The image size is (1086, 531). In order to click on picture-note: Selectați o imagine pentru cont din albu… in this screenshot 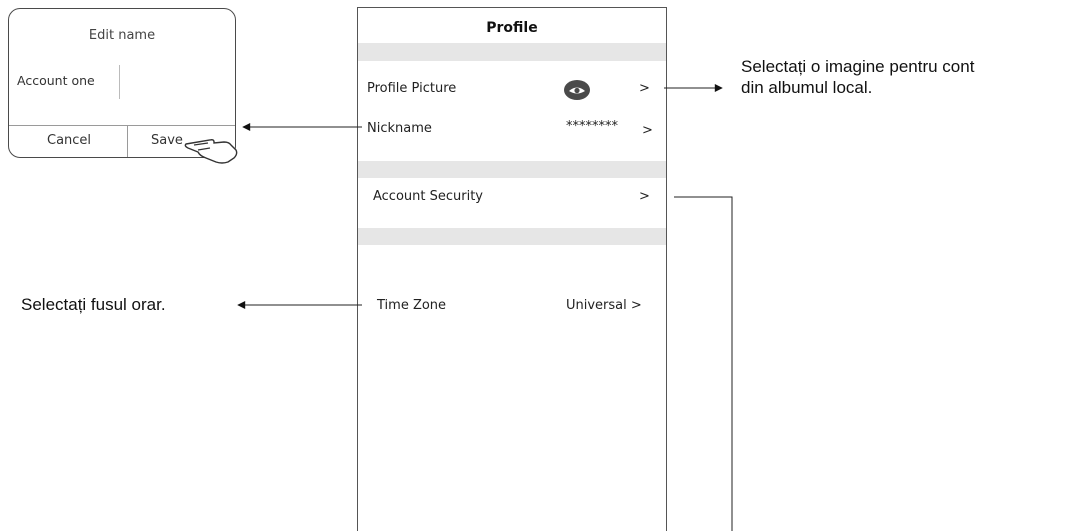, I will do `click(857, 77)`.